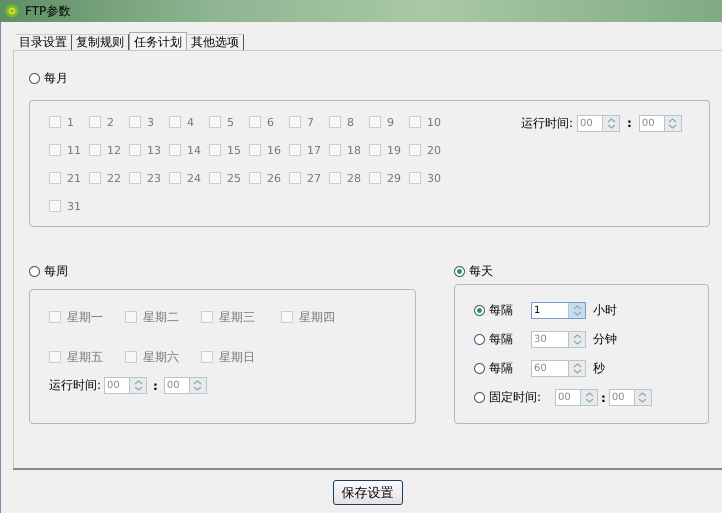 Image resolution: width=722 pixels, height=513 pixels. Describe the element at coordinates (394, 150) in the screenshot. I see `checkbox-label: 19` at that location.